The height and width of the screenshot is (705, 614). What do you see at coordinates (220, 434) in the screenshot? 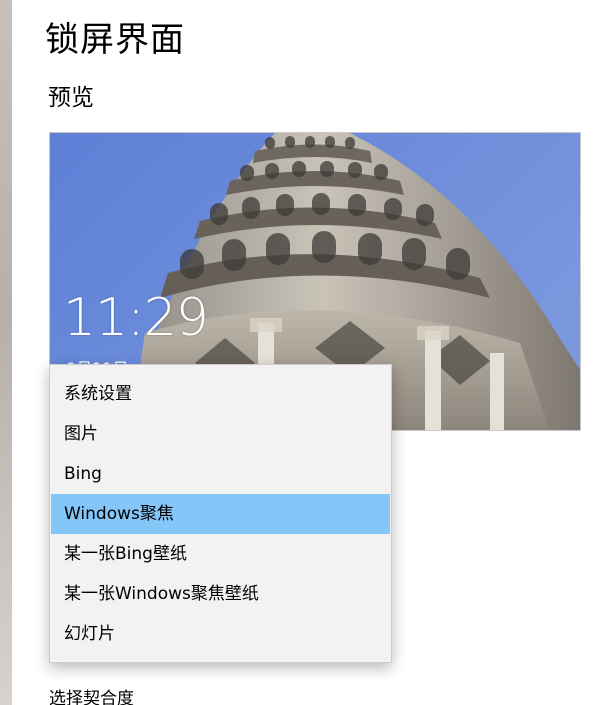
I see `option-picture: 图片` at bounding box center [220, 434].